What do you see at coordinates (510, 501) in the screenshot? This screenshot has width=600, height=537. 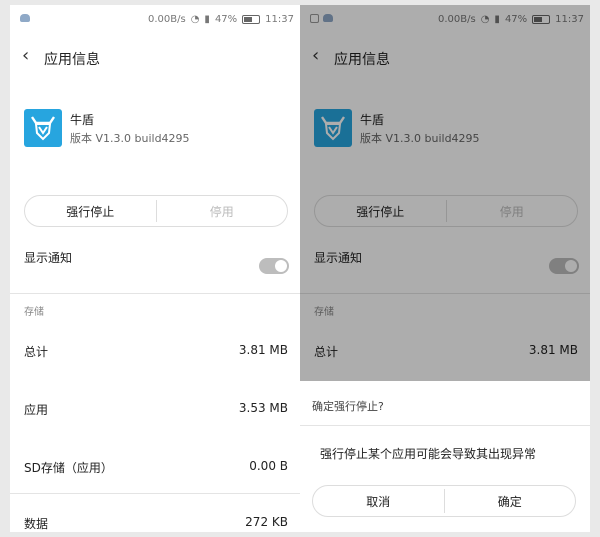 I see `confirm-button: 确定` at bounding box center [510, 501].